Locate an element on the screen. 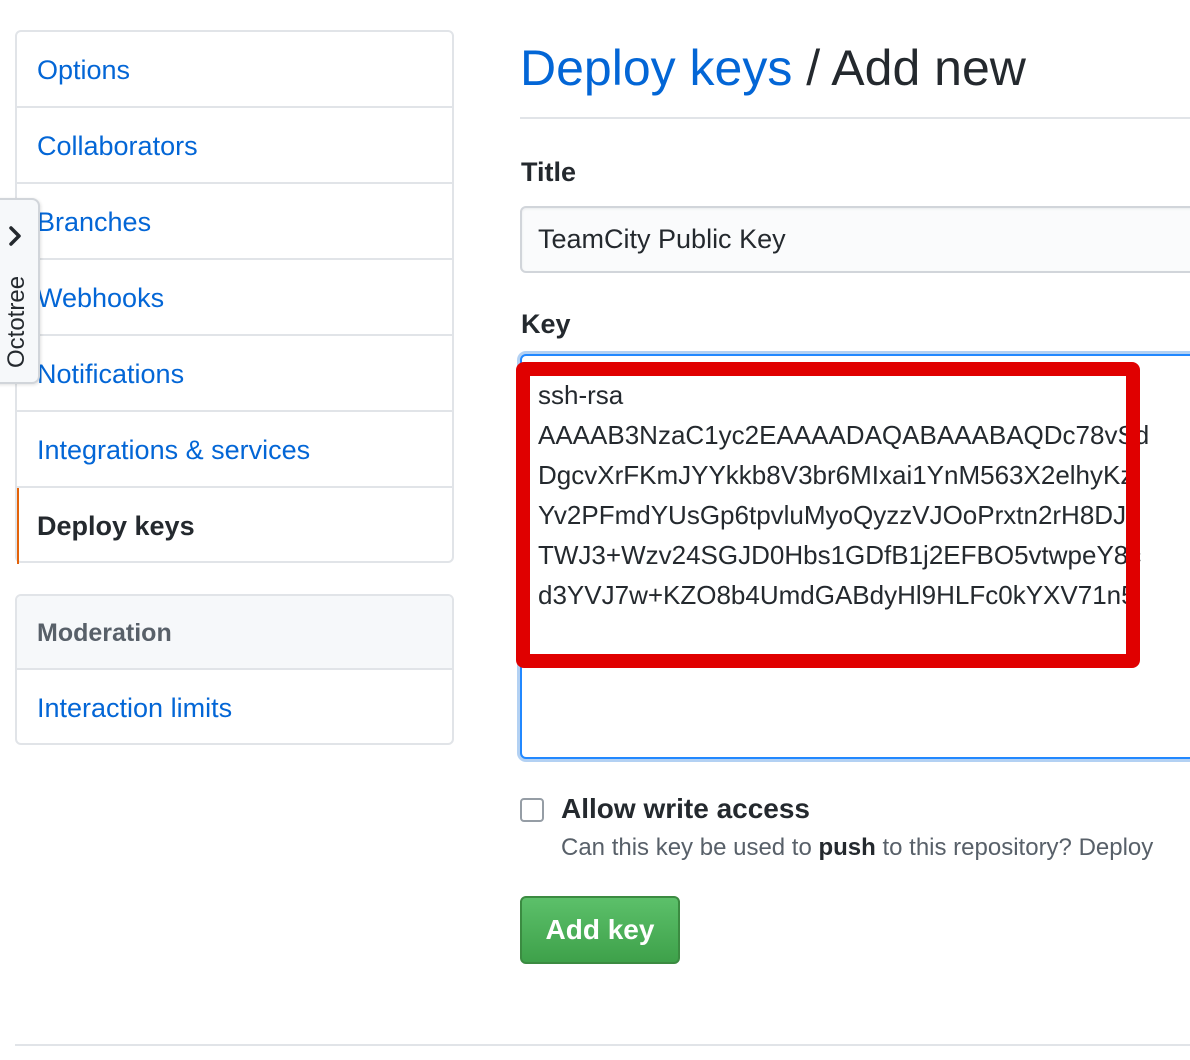 Image resolution: width=1190 pixels, height=1060 pixels. sidebar-item-options: Options is located at coordinates (234, 70).